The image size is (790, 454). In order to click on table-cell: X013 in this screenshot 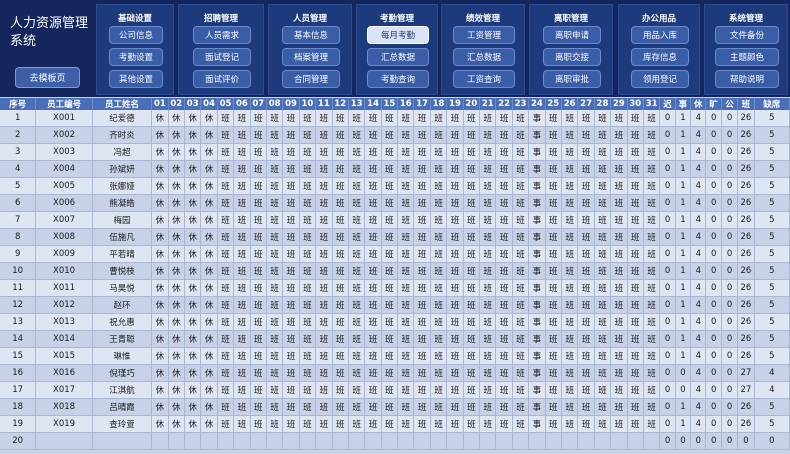, I will do `click(64, 322)`.